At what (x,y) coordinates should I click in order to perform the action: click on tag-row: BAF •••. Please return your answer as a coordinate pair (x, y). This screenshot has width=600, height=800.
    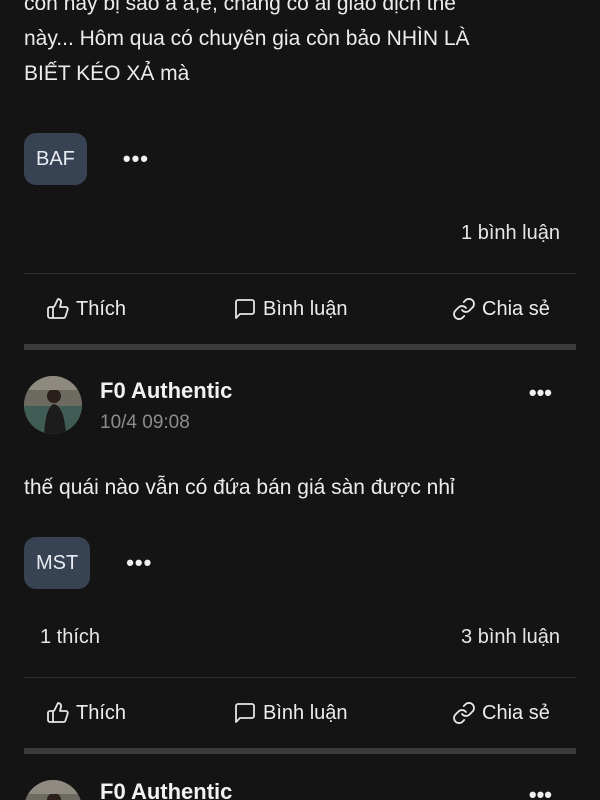
    Looking at the image, I should click on (86, 159).